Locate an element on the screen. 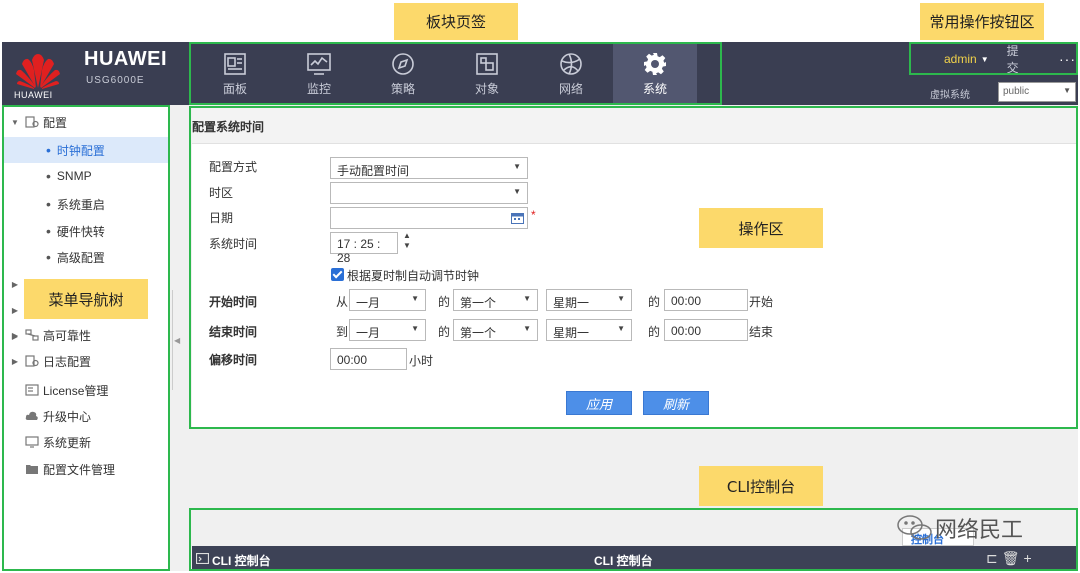  end-week-select: 第一个 ▼ is located at coordinates (495, 330).